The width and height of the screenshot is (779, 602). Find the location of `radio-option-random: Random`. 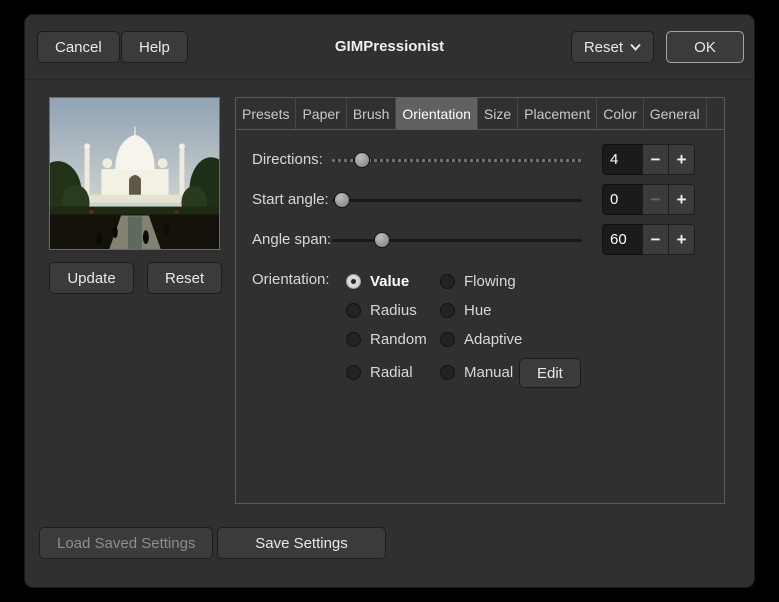

radio-option-random: Random is located at coordinates (386, 339).